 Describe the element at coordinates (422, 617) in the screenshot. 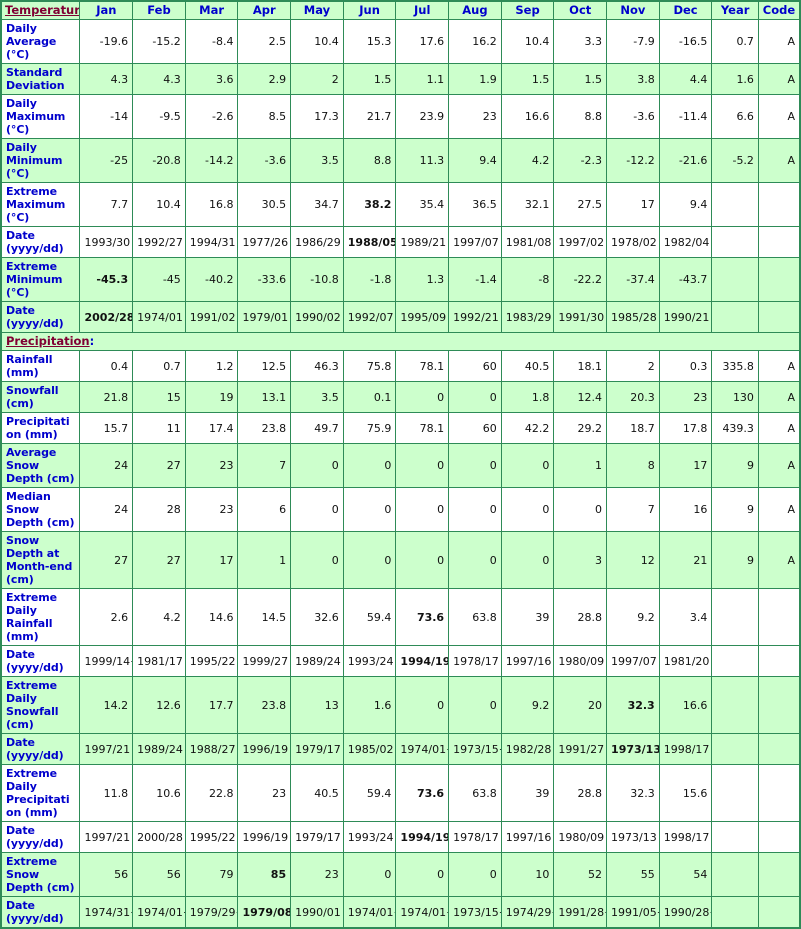

I see `data-cell: 73.6` at that location.